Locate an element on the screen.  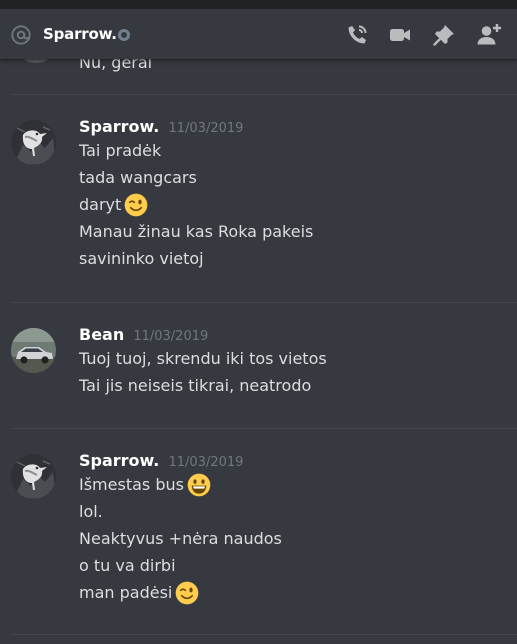
message-line: Manau žinau kas Roka pakeis is located at coordinates (196, 231).